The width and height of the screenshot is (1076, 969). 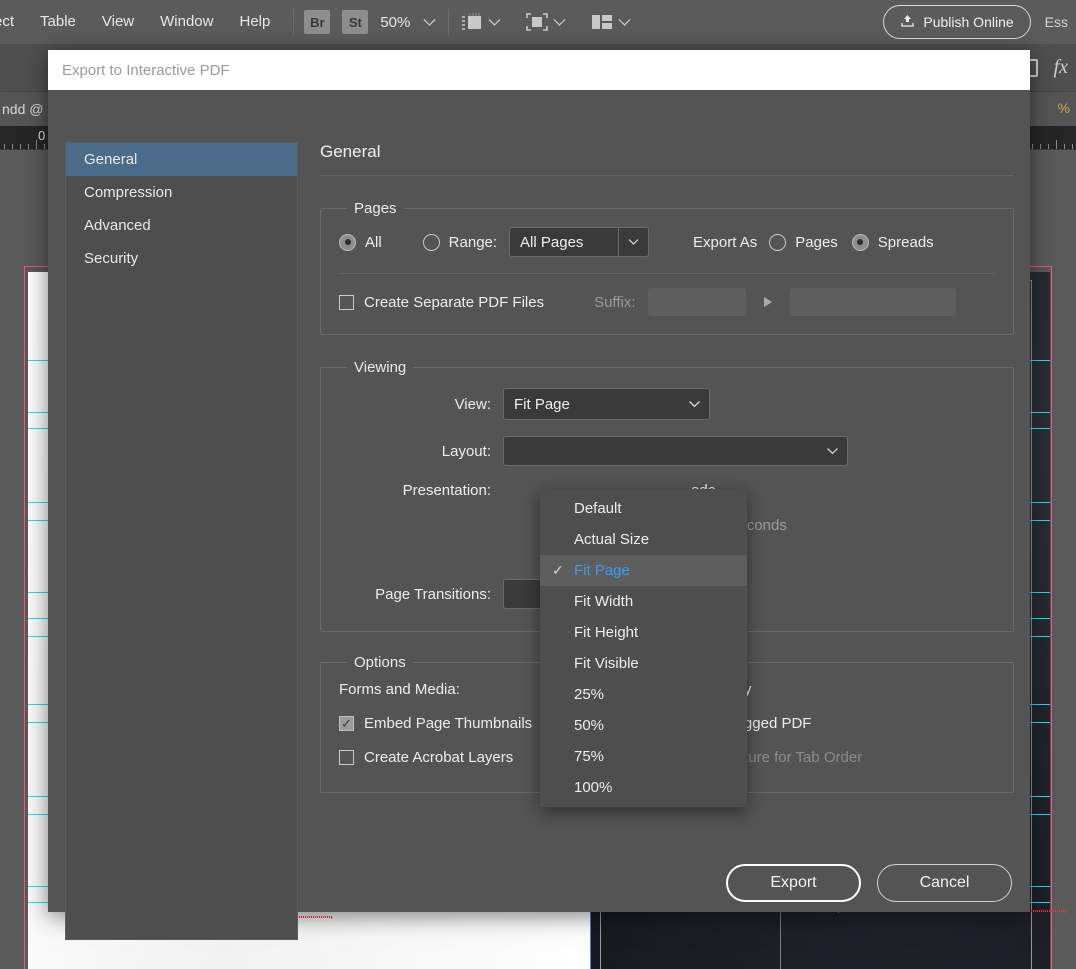 What do you see at coordinates (606, 404) in the screenshot?
I see `view-select: Fit Page` at bounding box center [606, 404].